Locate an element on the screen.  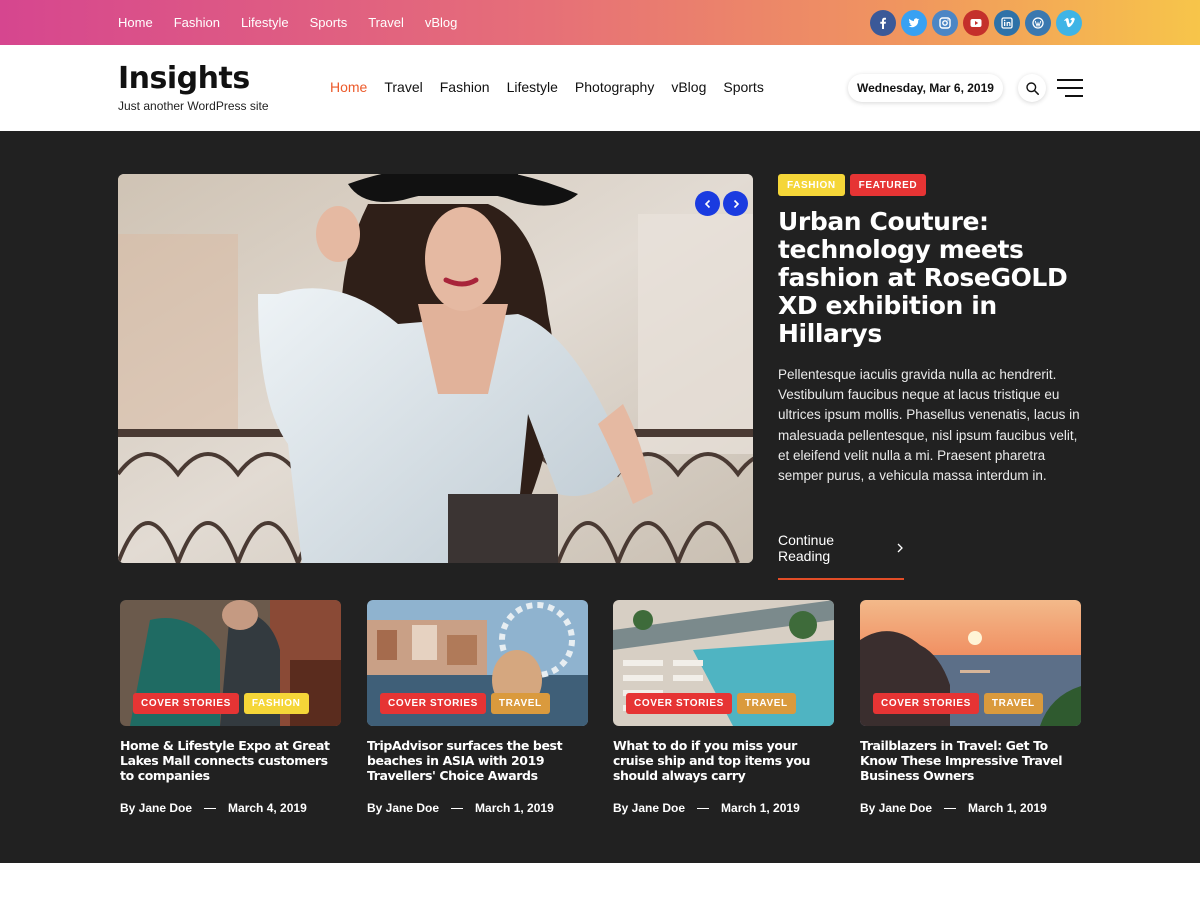
hero-badges: FASHION FEATURED is located at coordinates (852, 185).